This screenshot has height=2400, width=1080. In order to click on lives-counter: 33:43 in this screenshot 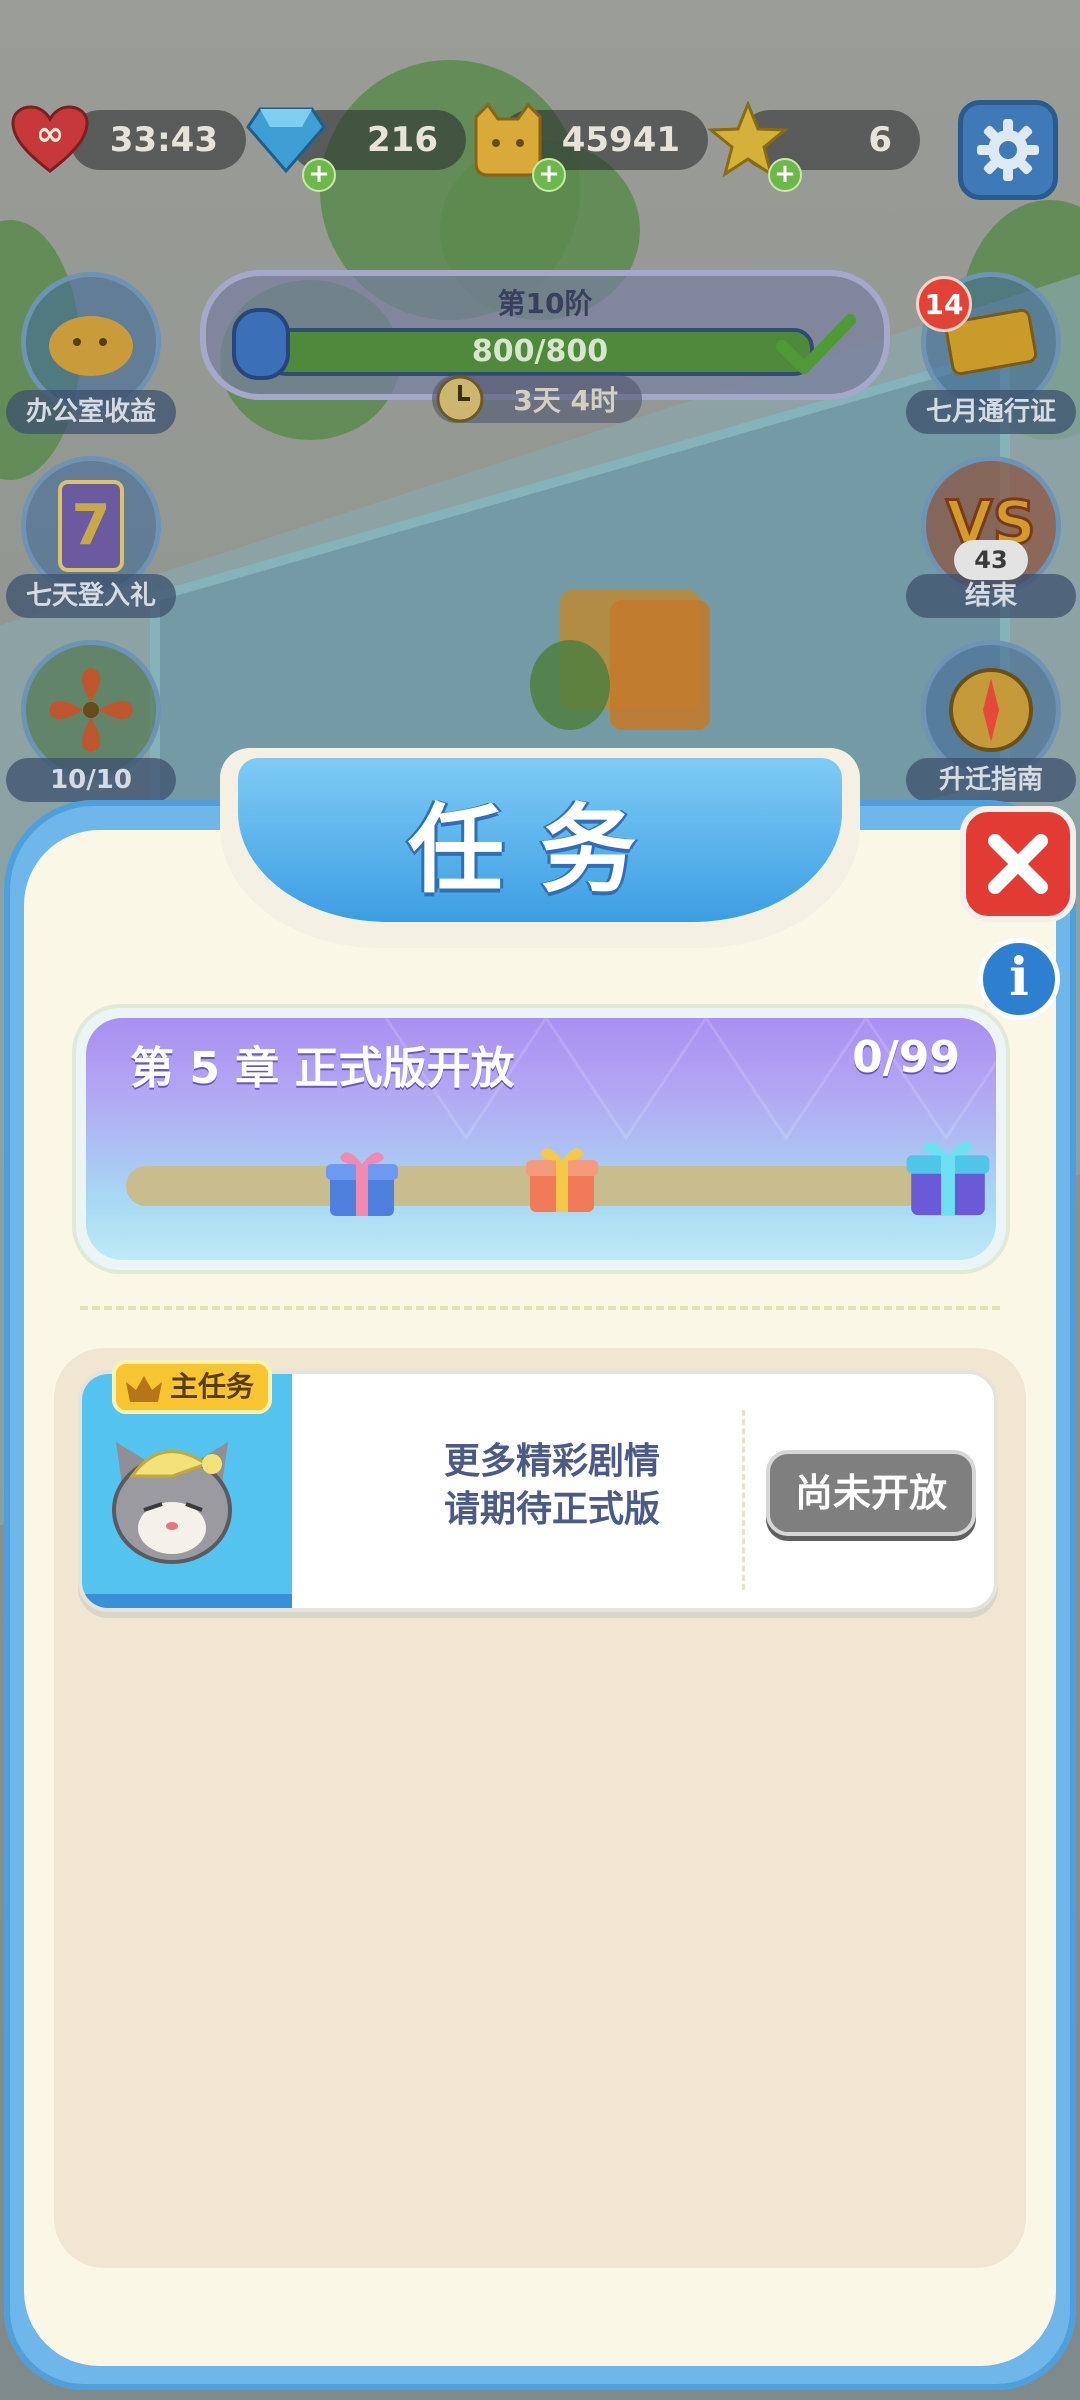, I will do `click(158, 140)`.